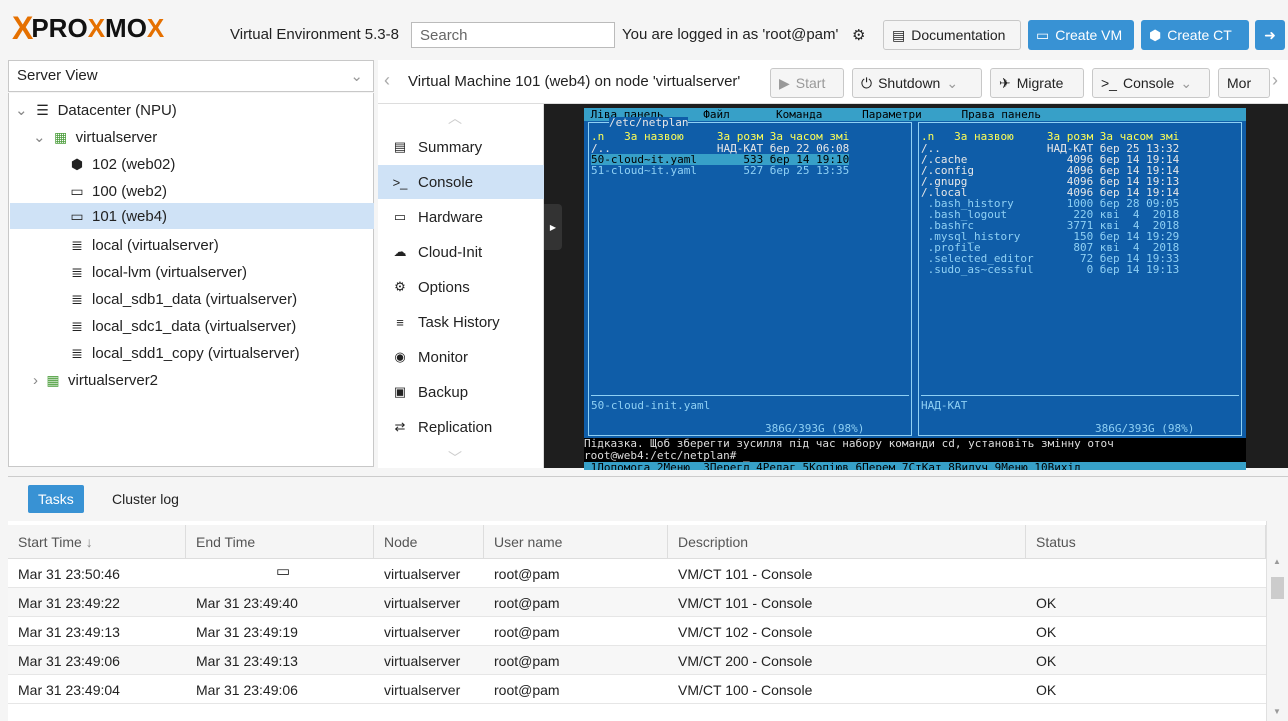  I want to click on tree-node-100: ▭ 100 (web2), so click(117, 191).